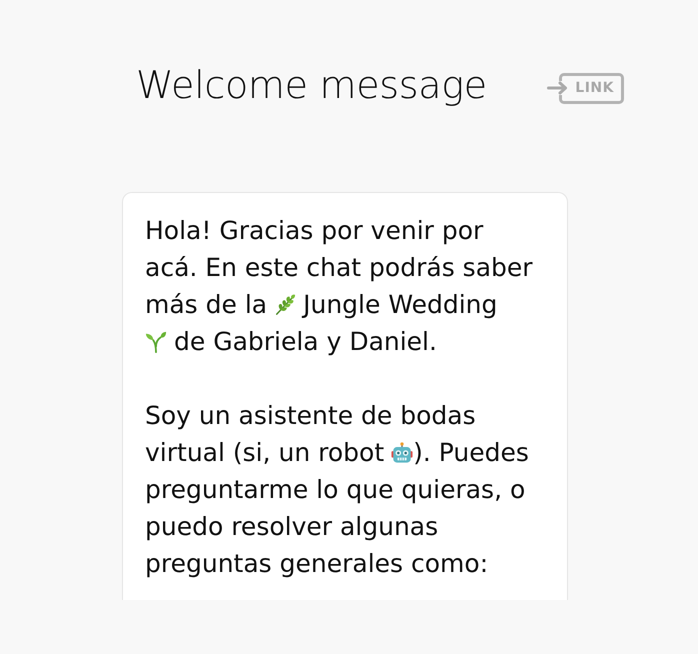  What do you see at coordinates (305, 341) in the screenshot?
I see `message-text: de Gabriela y Daniel.` at bounding box center [305, 341].